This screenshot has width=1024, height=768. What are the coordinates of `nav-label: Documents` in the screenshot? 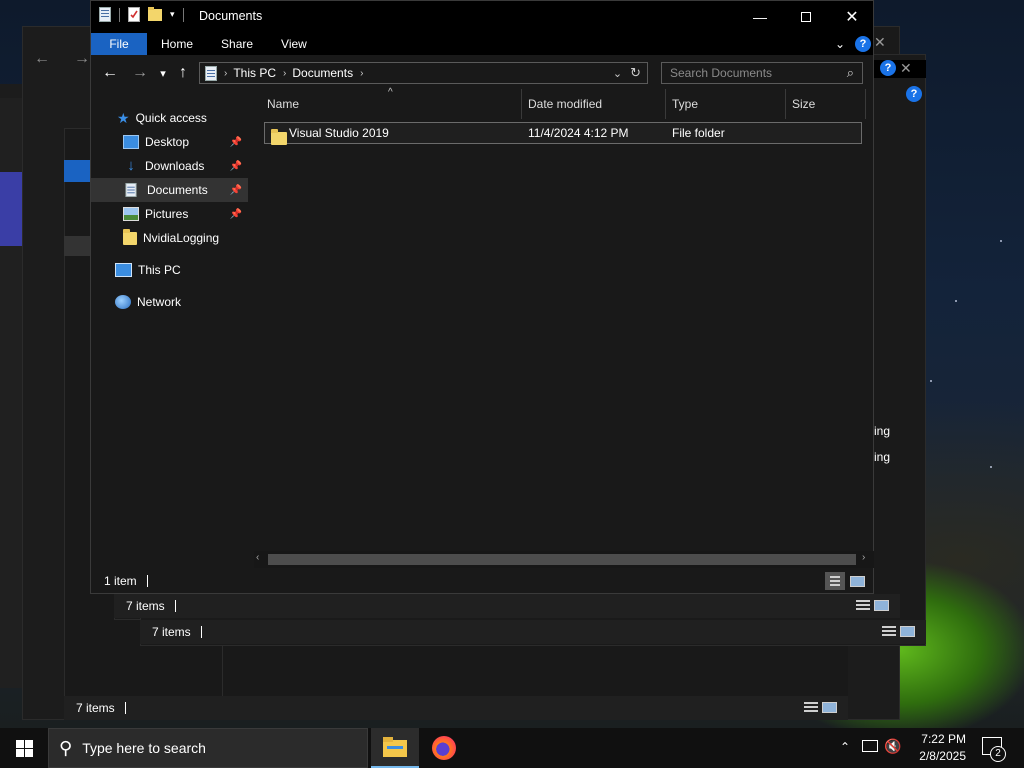 It's located at (177, 190).